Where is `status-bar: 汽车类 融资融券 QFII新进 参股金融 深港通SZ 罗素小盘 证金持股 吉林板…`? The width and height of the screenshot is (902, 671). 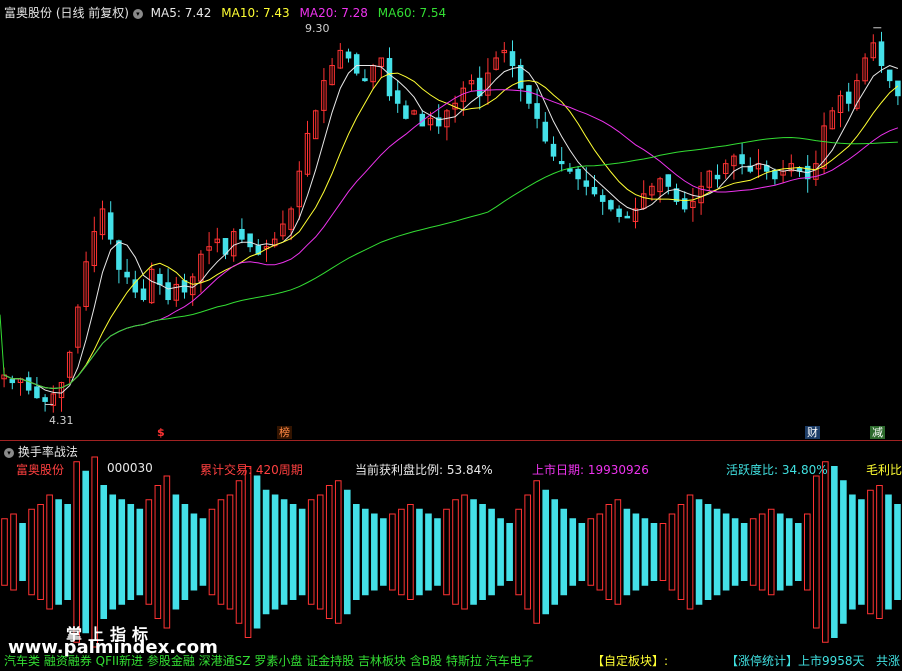
status-bar: 汽车类 融资融券 QFII新进 参股金融 深港通SZ 罗素小盘 证金持股 吉林板… is located at coordinates (451, 660).